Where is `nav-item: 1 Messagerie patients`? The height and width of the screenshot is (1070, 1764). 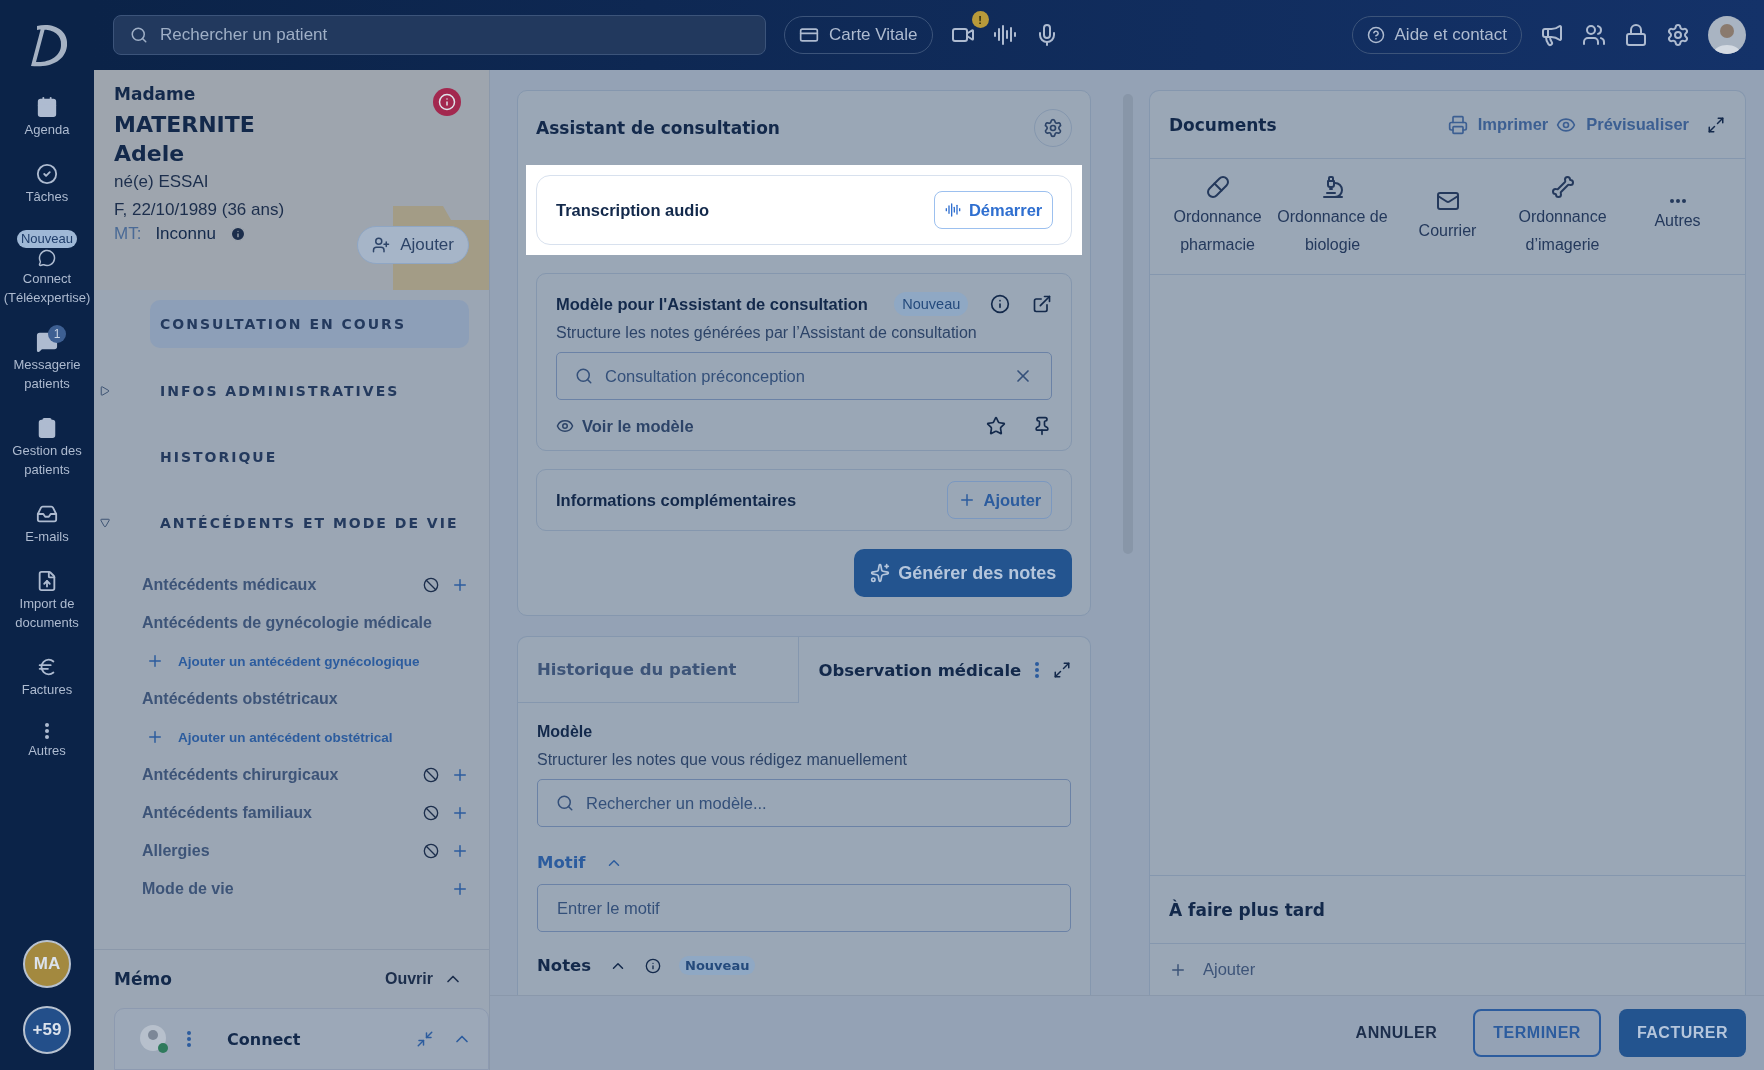
nav-item: 1 Messagerie patients is located at coordinates (47, 362).